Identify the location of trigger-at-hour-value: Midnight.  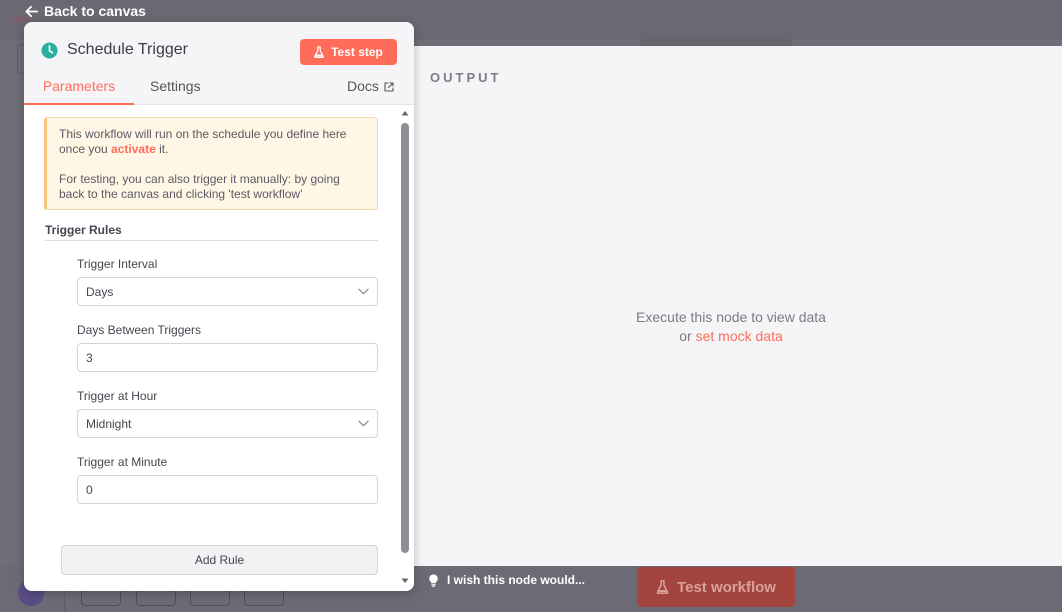
(109, 423).